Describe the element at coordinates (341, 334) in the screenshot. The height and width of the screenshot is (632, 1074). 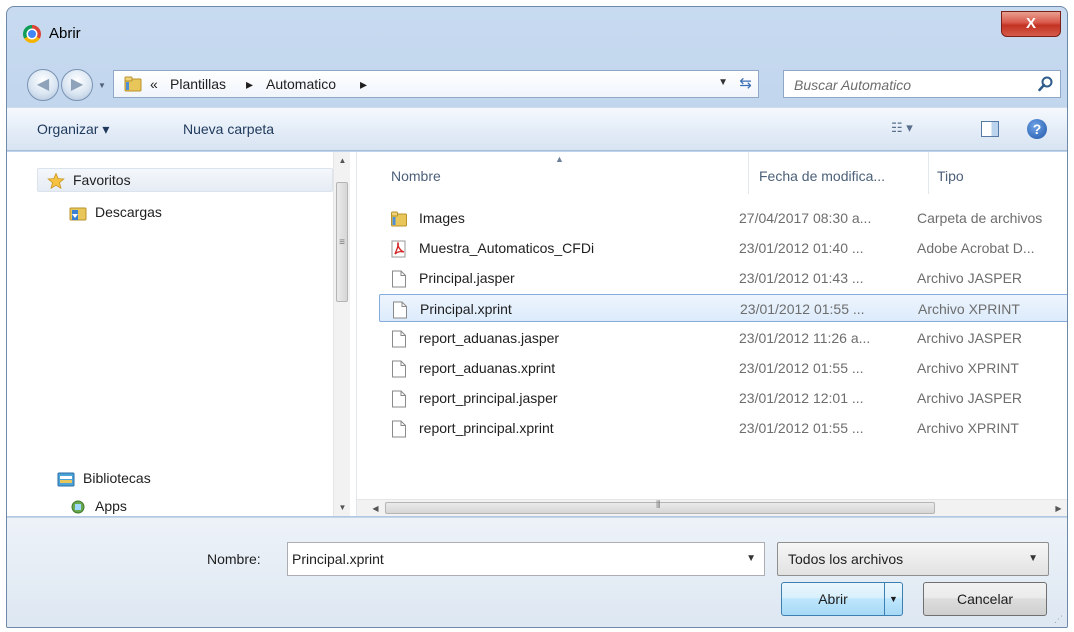
I see `navigation-scrollbar: ▲ ≡ ▼` at that location.